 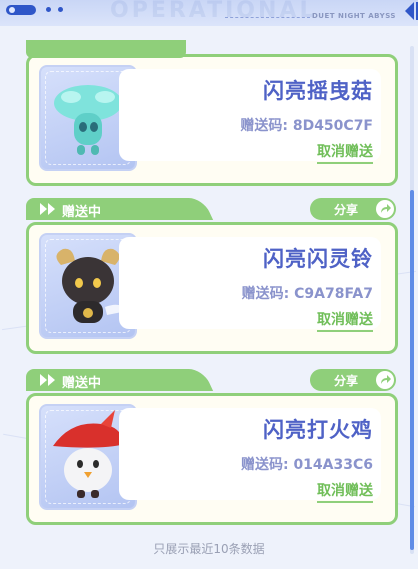 What do you see at coordinates (318, 91) in the screenshot?
I see `item-name: 闪亮摇曳菇` at bounding box center [318, 91].